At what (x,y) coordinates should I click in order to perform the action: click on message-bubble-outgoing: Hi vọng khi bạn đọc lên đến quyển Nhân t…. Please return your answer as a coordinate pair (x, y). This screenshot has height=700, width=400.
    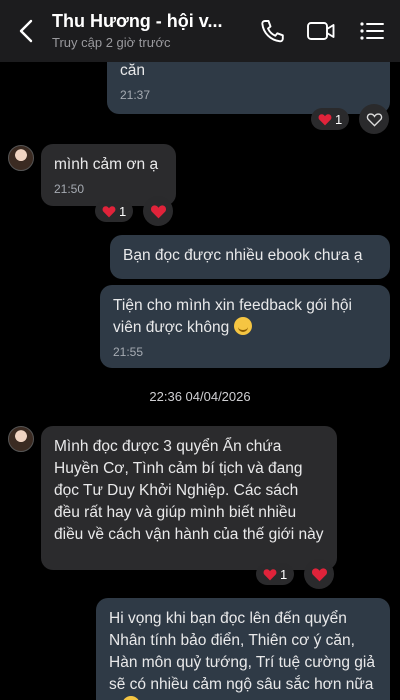
    Looking at the image, I should click on (243, 649).